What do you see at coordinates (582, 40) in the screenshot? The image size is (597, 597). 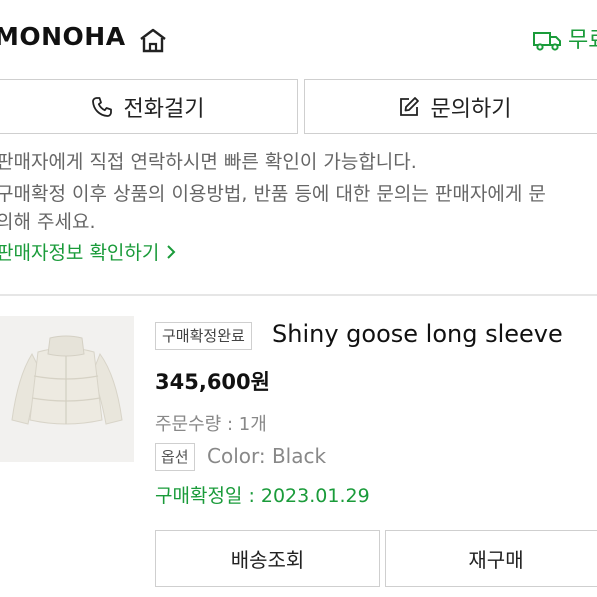 I see `free-shipping-label: 무료` at bounding box center [582, 40].